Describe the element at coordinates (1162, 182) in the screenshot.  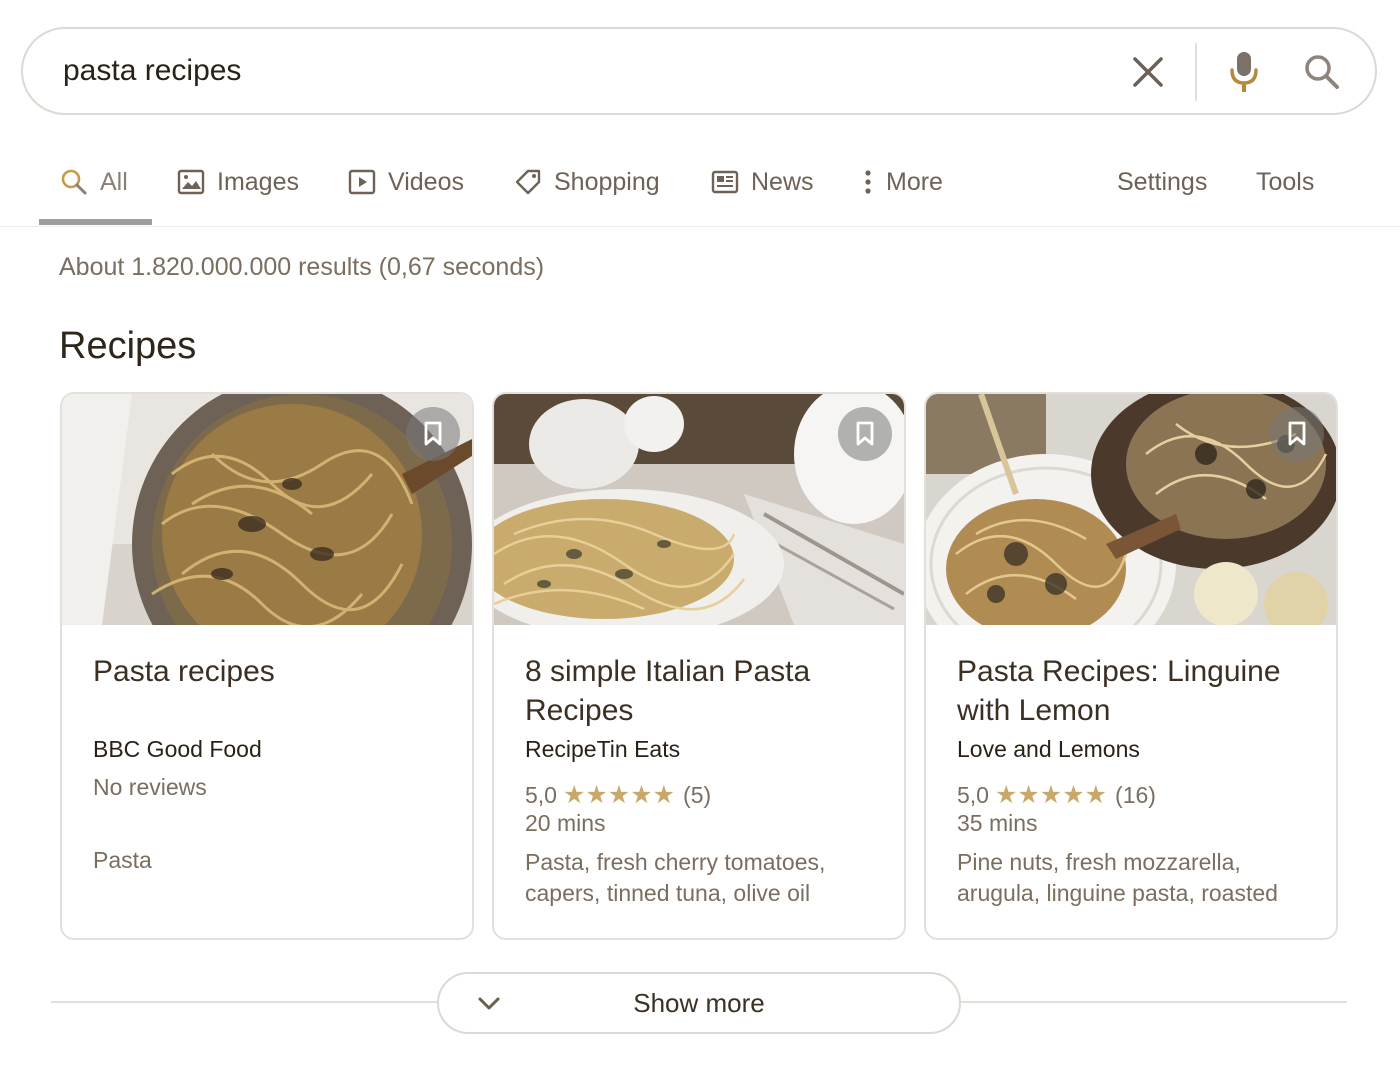
I see `settings-link: Settings` at that location.